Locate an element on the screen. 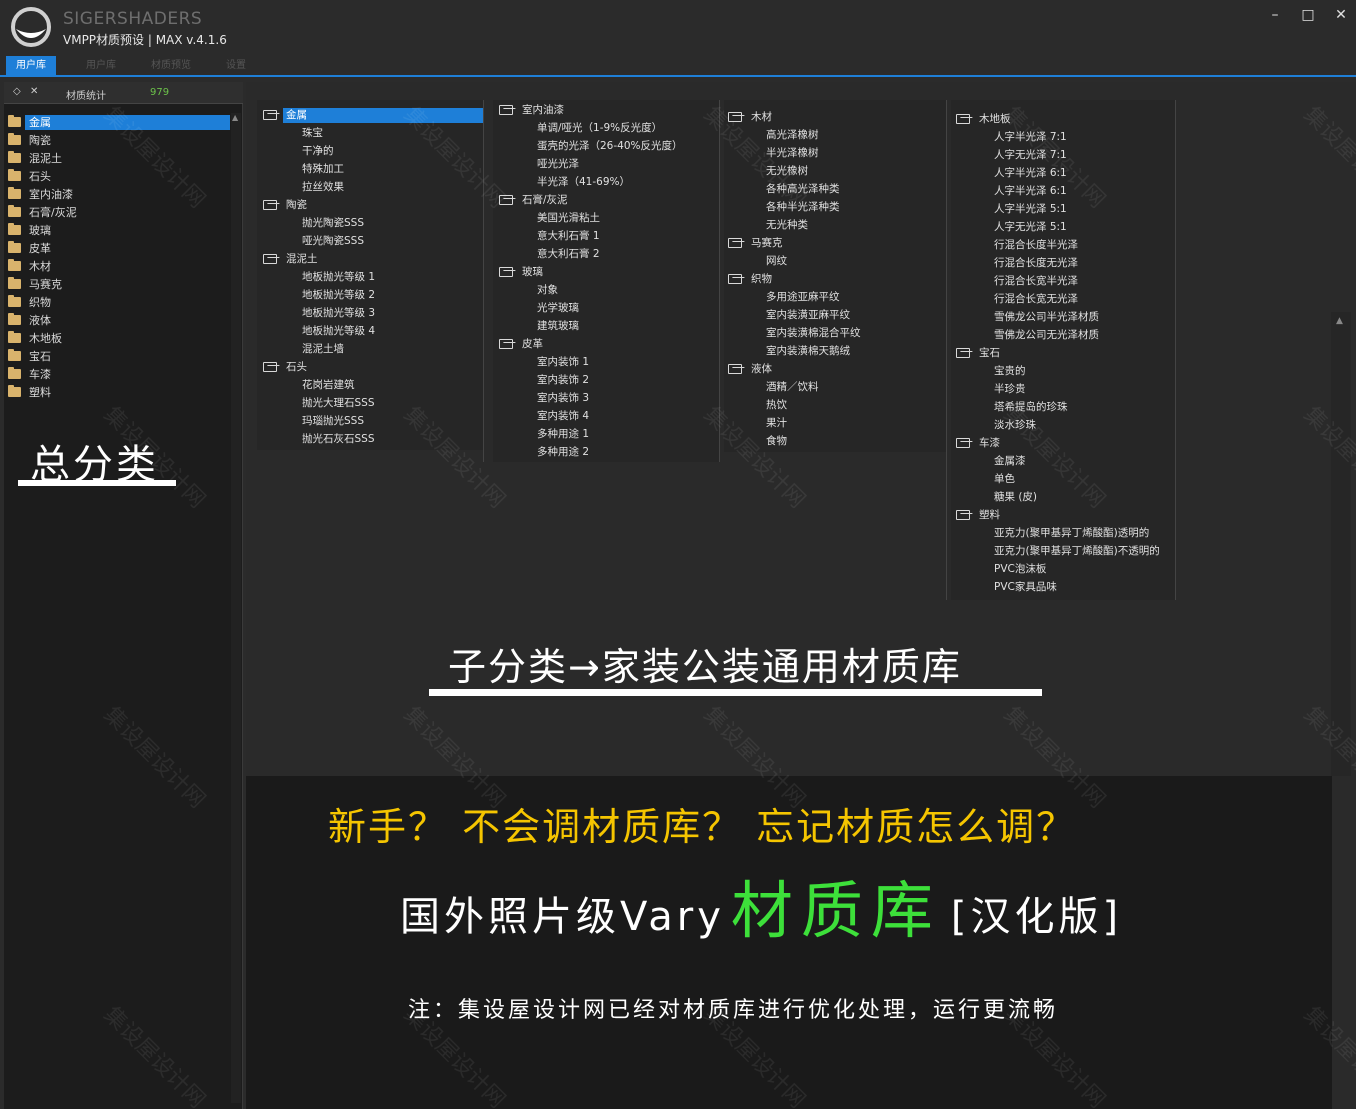  tree-item: 混泥土墙 is located at coordinates (323, 349).